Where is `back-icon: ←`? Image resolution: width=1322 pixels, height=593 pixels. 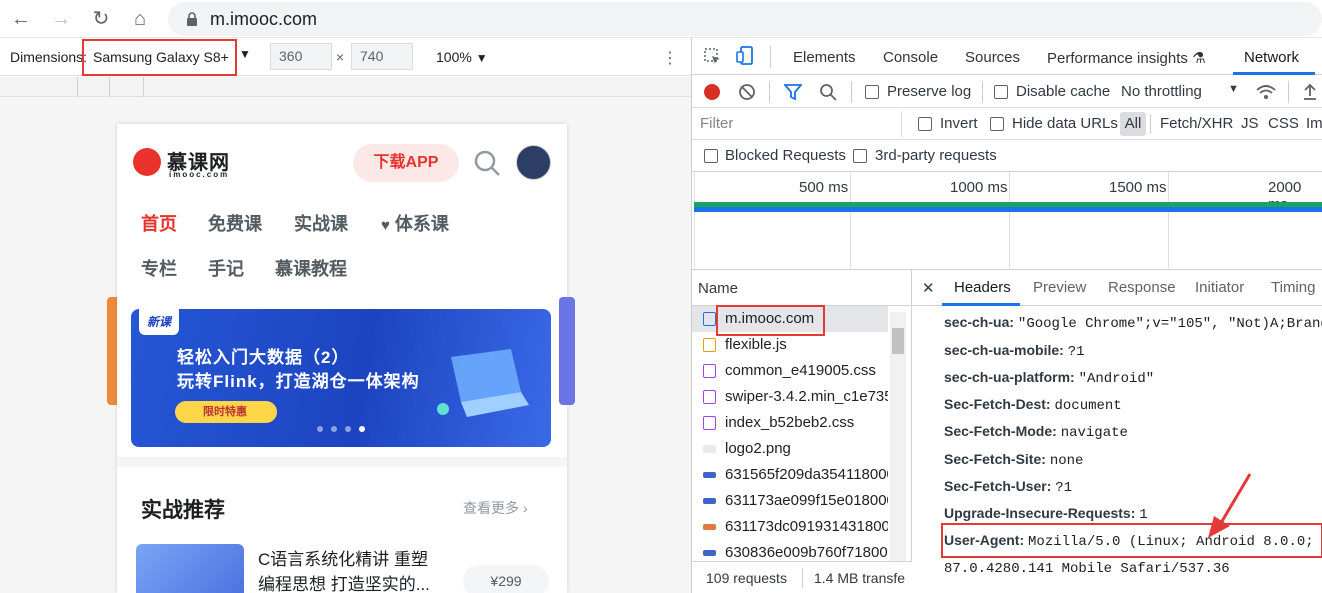 back-icon: ← is located at coordinates (21, 19).